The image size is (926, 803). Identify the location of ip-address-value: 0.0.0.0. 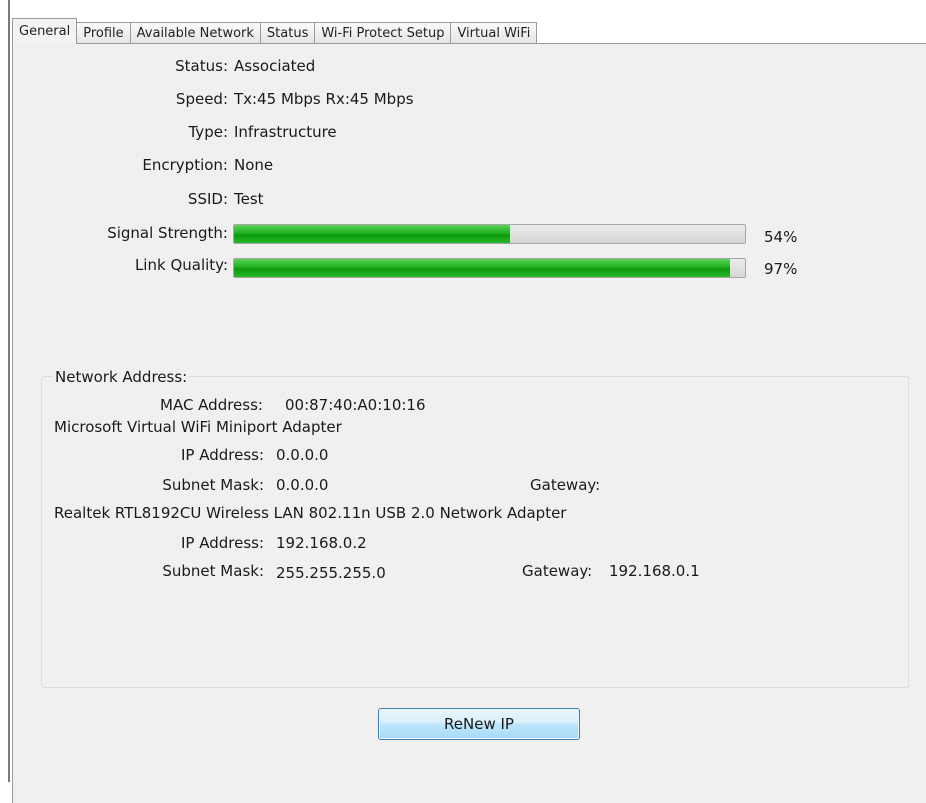
(302, 455).